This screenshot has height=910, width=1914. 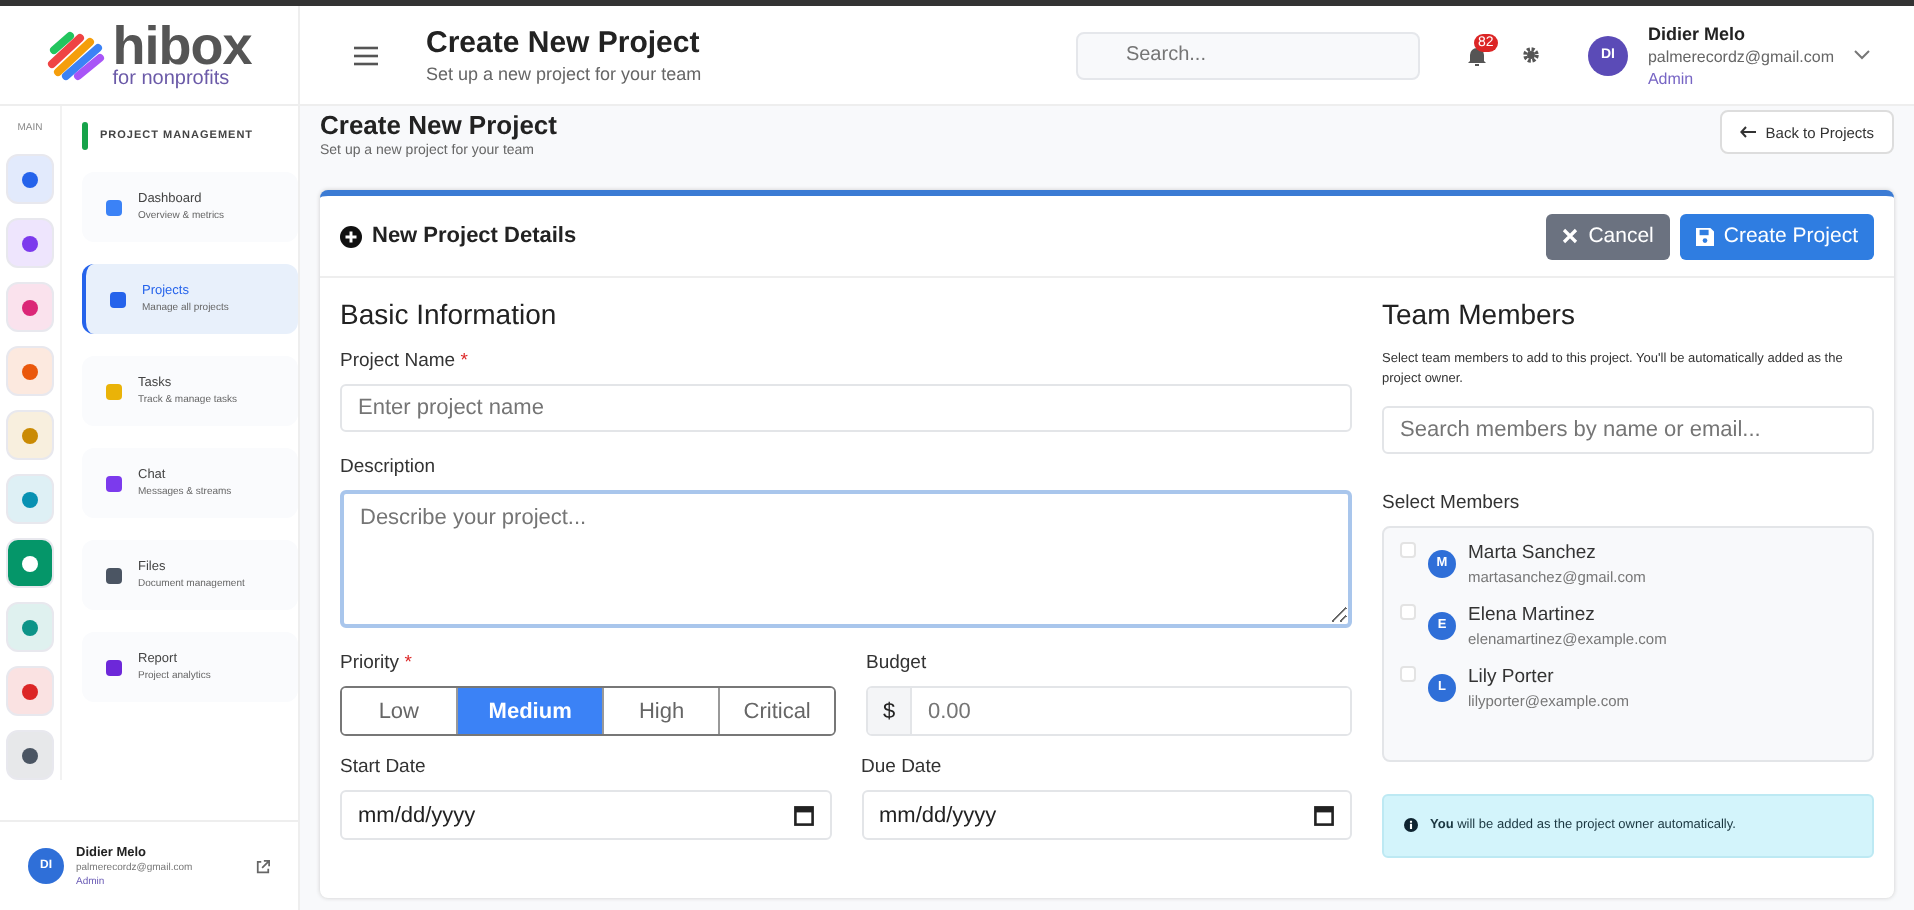 I want to click on external-link-icon, so click(x=263, y=866).